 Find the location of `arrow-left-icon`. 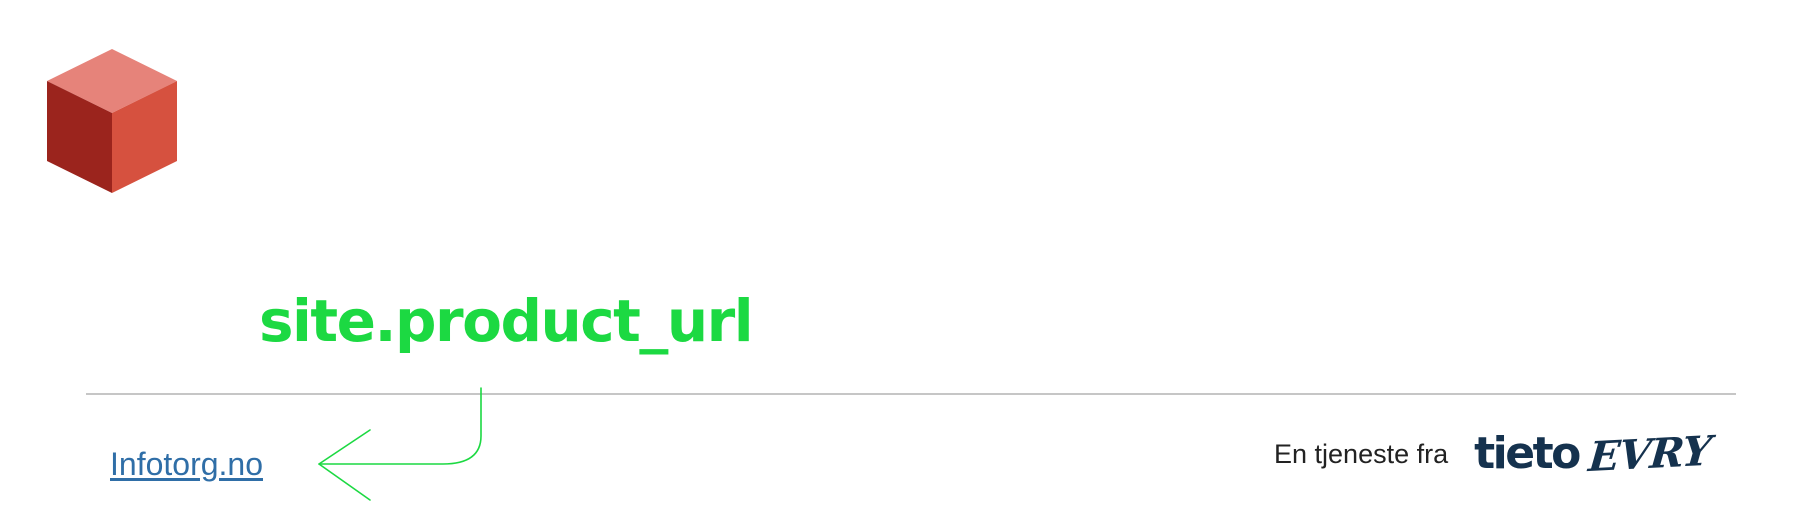

arrow-left-icon is located at coordinates (400, 444).